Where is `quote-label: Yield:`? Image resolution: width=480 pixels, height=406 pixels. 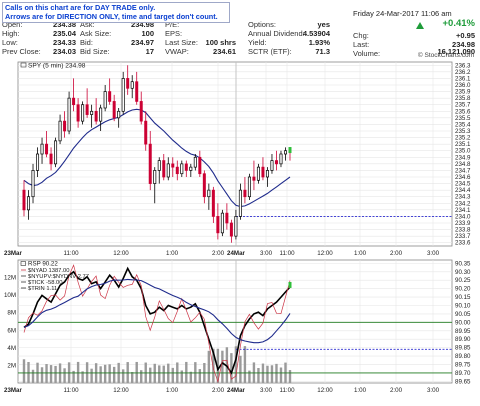
quote-label: Yield: is located at coordinates (257, 42).